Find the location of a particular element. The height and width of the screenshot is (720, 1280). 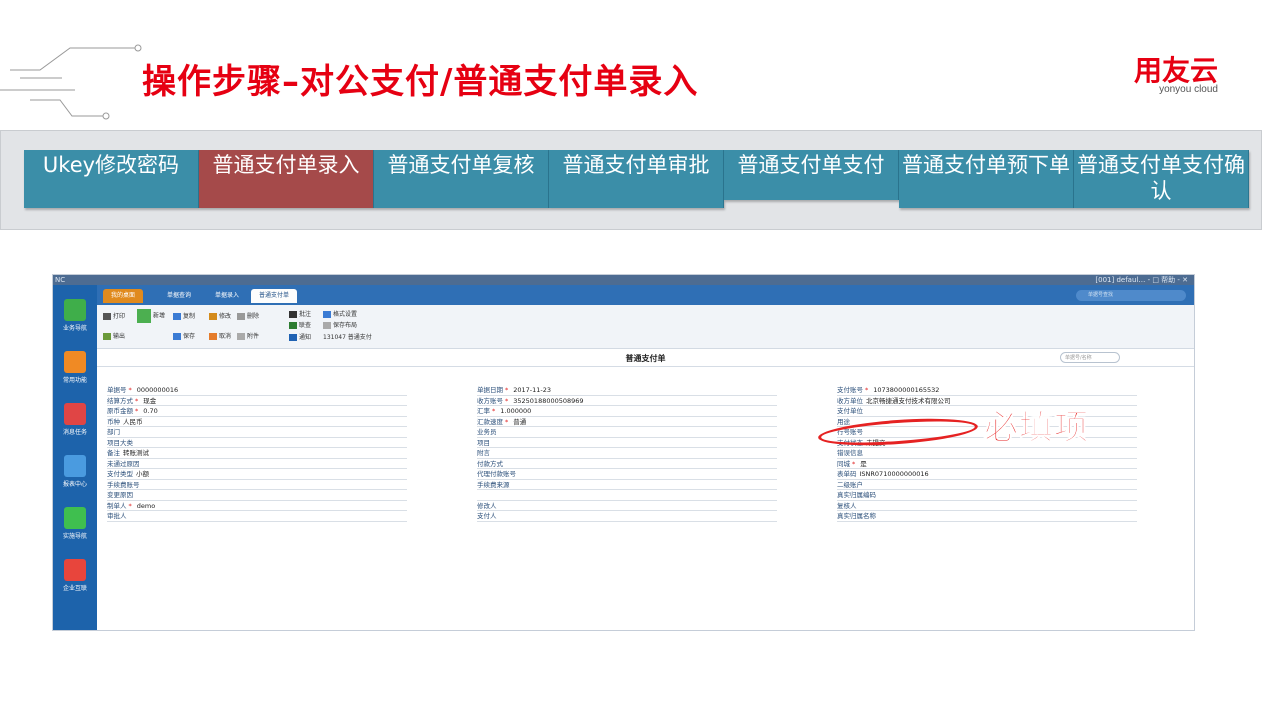

app-window-controls: [001] defaul… - □ 帮助 - ✕ is located at coordinates (1141, 280).